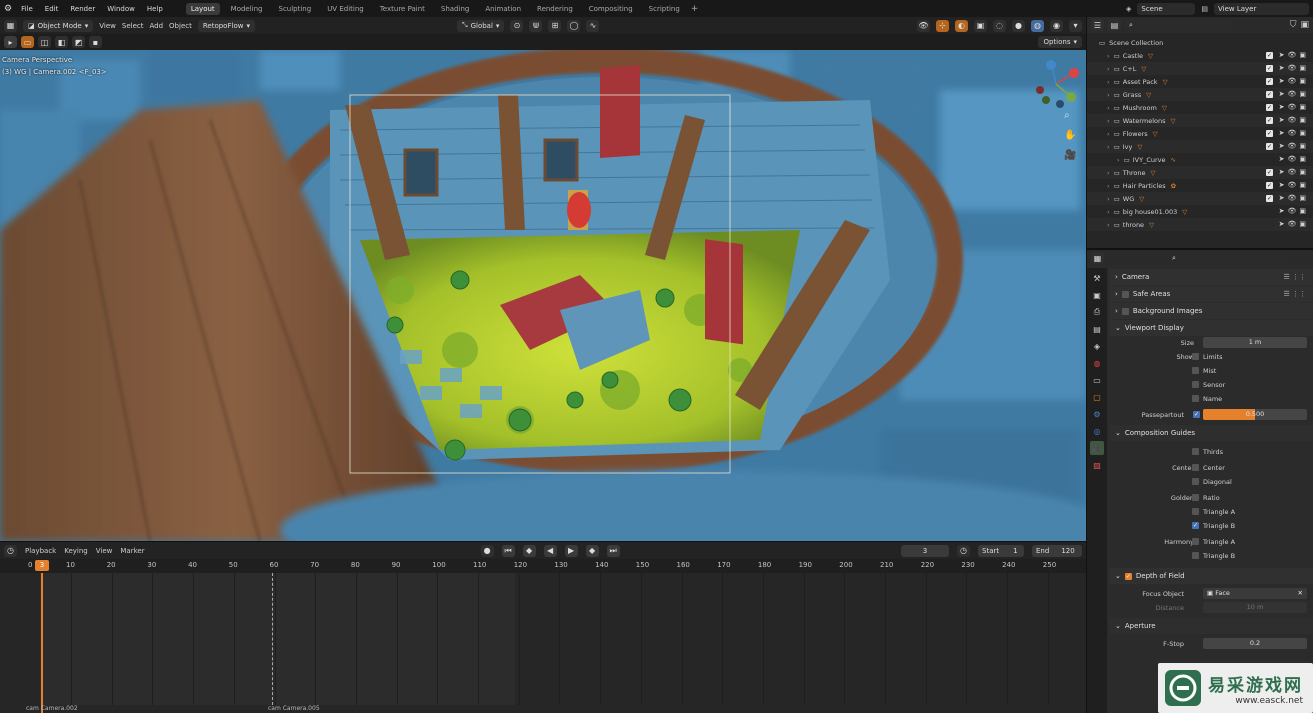  I want to click on menu-object: Object, so click(180, 26).